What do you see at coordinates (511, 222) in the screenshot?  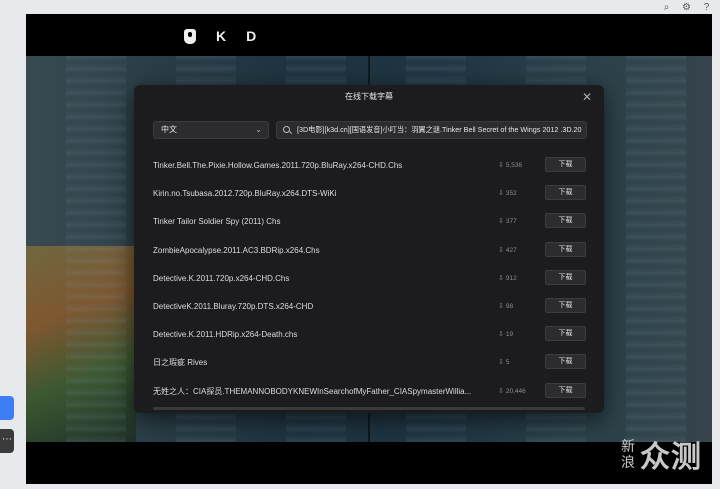 I see `download-count-value: 377` at bounding box center [511, 222].